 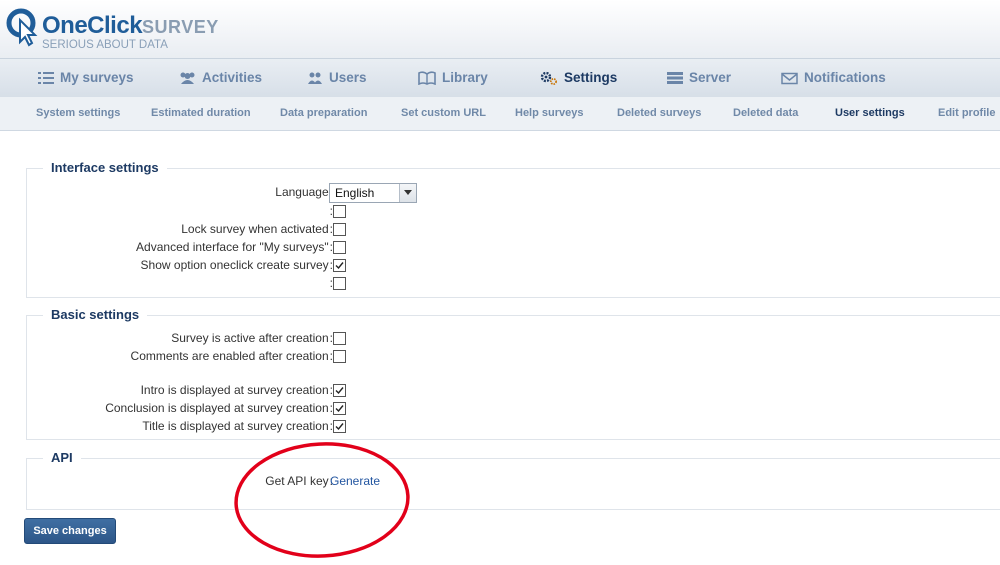 I want to click on setting-row: Survey is active after creation, so click(x=227, y=339).